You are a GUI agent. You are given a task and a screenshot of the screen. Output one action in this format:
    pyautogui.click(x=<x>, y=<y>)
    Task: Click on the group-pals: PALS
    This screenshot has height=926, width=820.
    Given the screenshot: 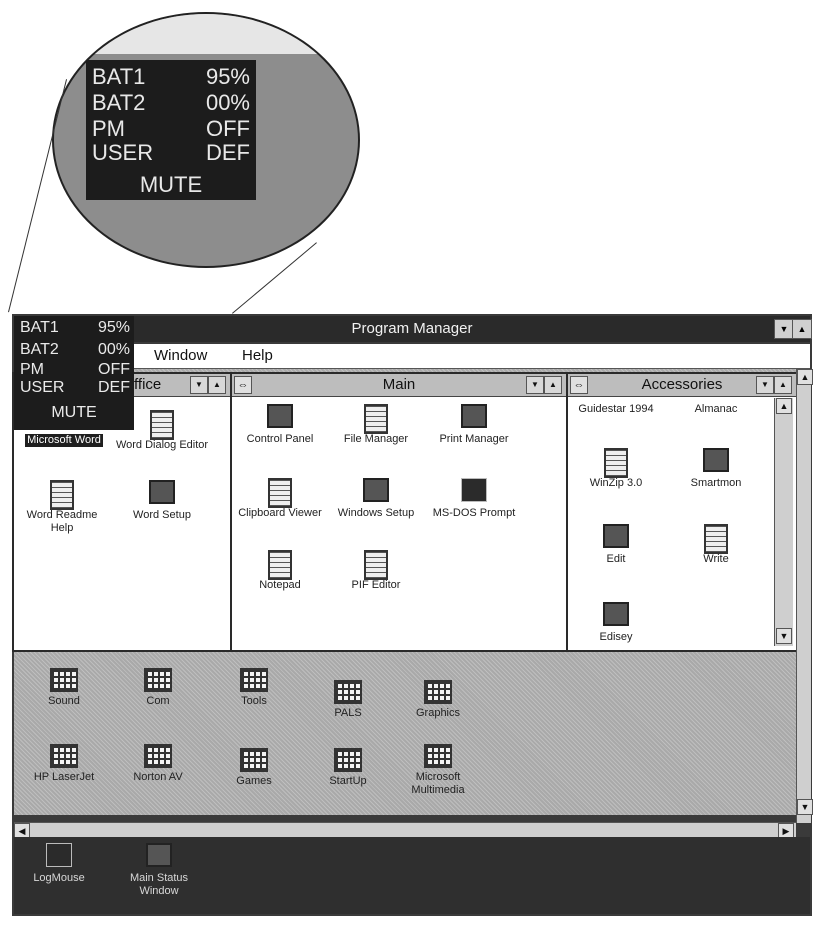 What is the action you would take?
    pyautogui.click(x=348, y=700)
    